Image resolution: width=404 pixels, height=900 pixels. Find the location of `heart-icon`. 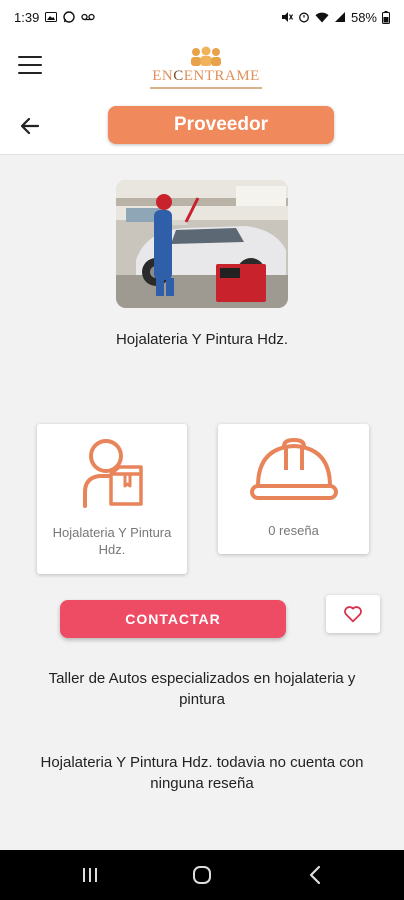

heart-icon is located at coordinates (353, 614).